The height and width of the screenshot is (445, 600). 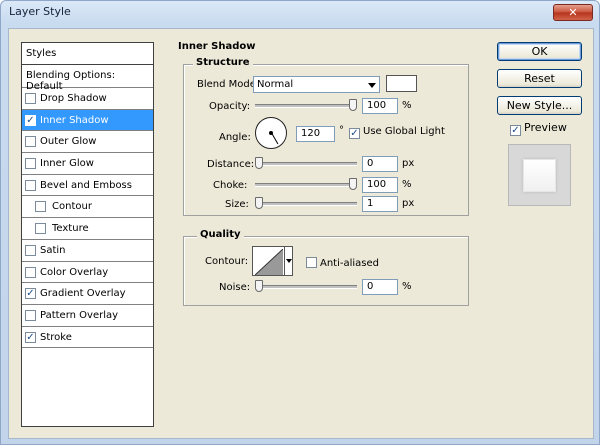 I want to click on angle-center, so click(x=271, y=133).